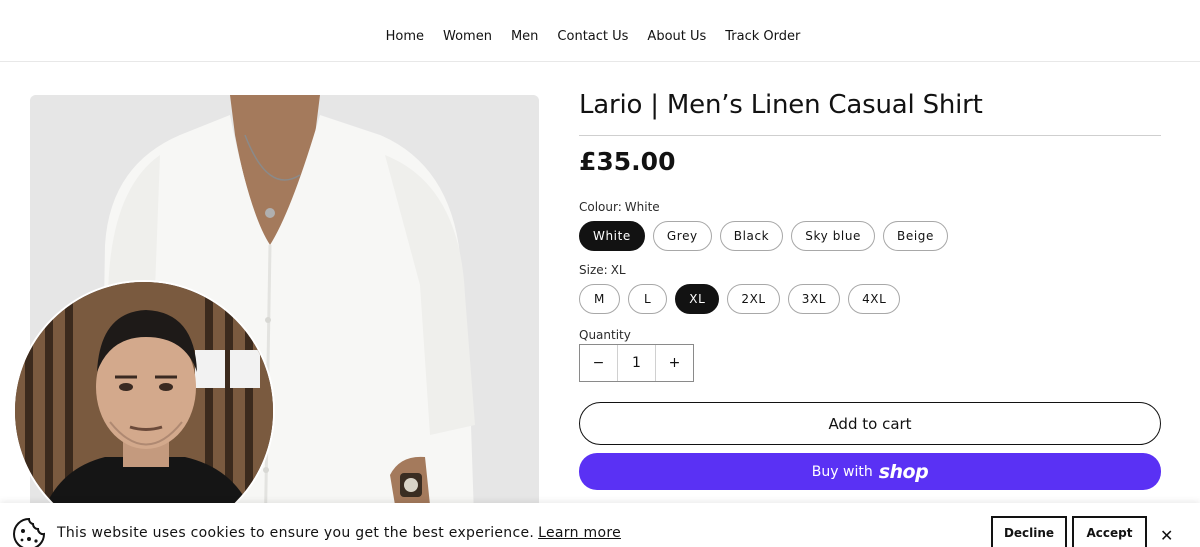  Describe the element at coordinates (467, 36) in the screenshot. I see `nav-women: Women` at that location.